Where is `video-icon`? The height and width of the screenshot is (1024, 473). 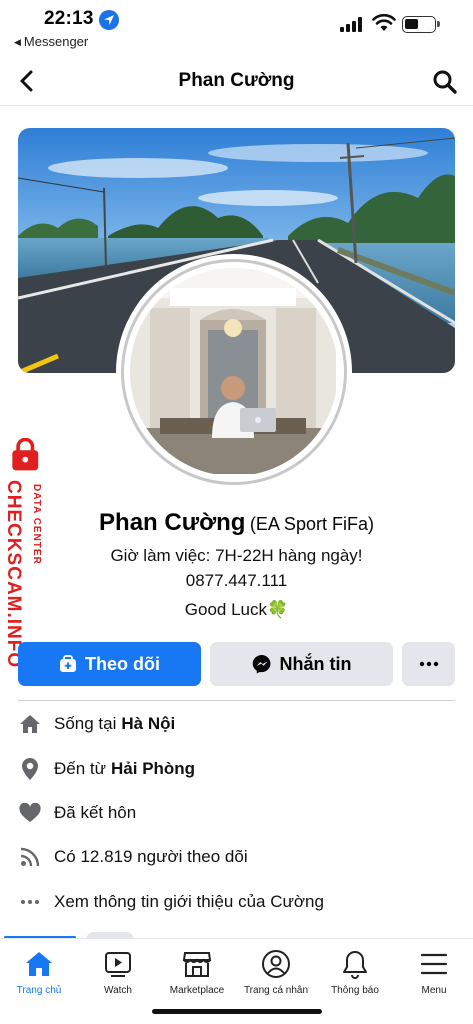
video-icon is located at coordinates (118, 964).